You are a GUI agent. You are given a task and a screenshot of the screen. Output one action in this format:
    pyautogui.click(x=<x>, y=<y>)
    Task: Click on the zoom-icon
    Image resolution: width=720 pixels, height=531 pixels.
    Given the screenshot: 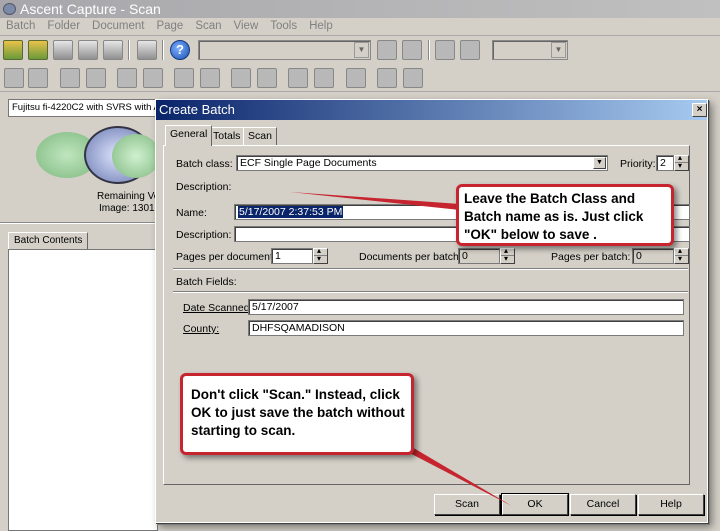 What is the action you would take?
    pyautogui.click(x=412, y=50)
    